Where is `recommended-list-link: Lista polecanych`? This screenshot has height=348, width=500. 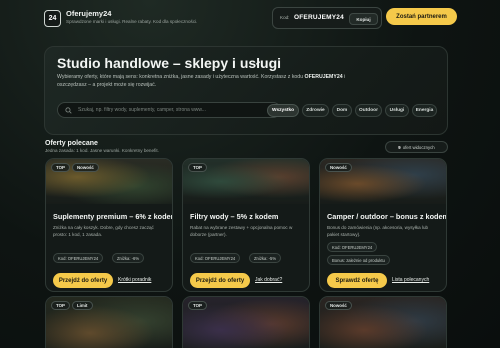
recommended-list-link: Lista polecanych is located at coordinates (410, 280).